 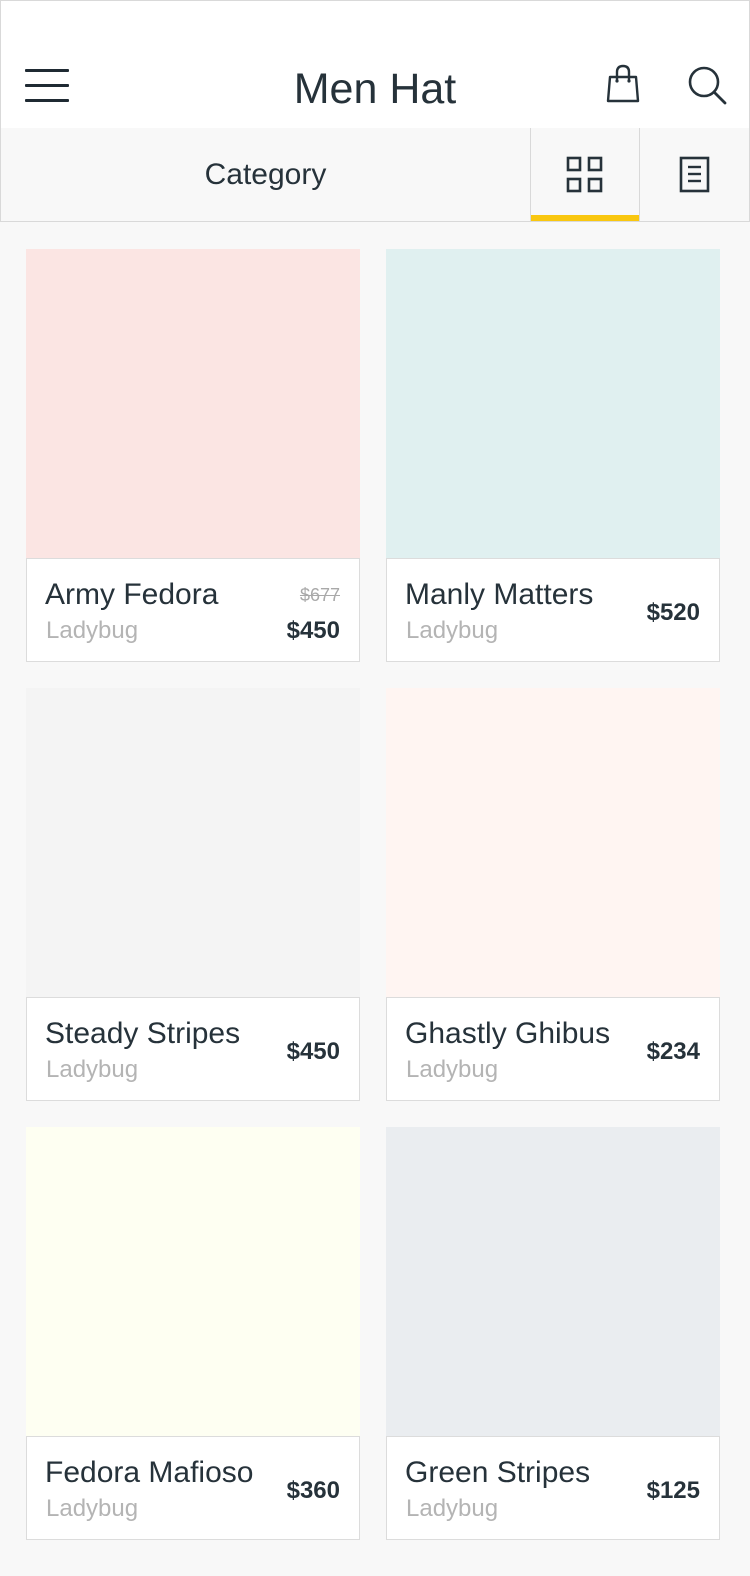 I want to click on search-button, so click(x=707, y=85).